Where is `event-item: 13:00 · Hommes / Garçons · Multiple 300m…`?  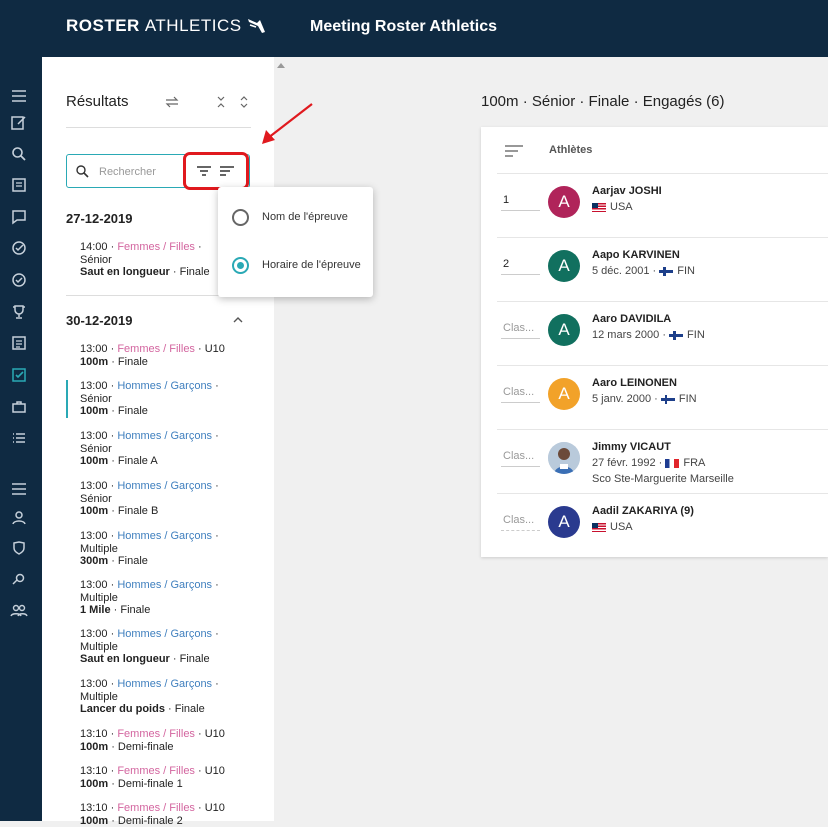 event-item: 13:00 · Hommes / Garçons · Multiple 300m… is located at coordinates (165, 549).